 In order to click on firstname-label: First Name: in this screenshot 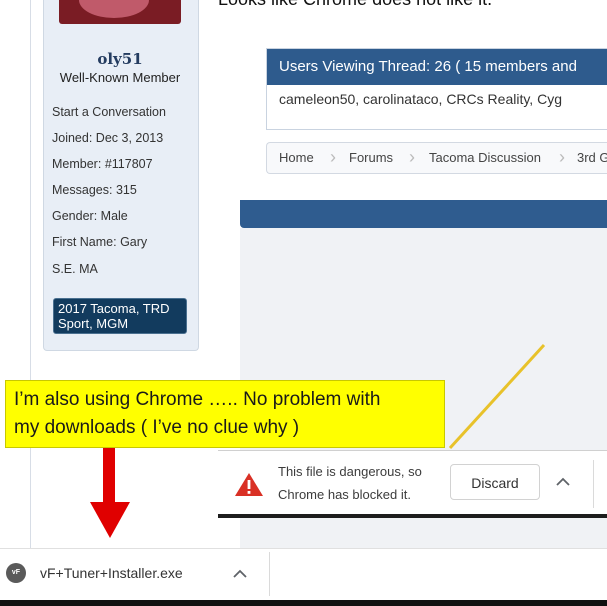, I will do `click(84, 242)`.